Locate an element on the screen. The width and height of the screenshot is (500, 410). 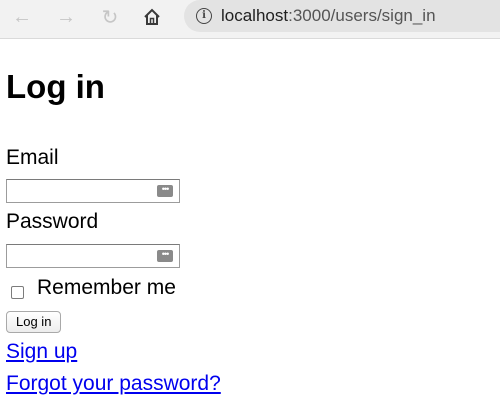
browser-toolbar: ← → ↻ i localhost:3000/users/sign_in is located at coordinates (250, 19).